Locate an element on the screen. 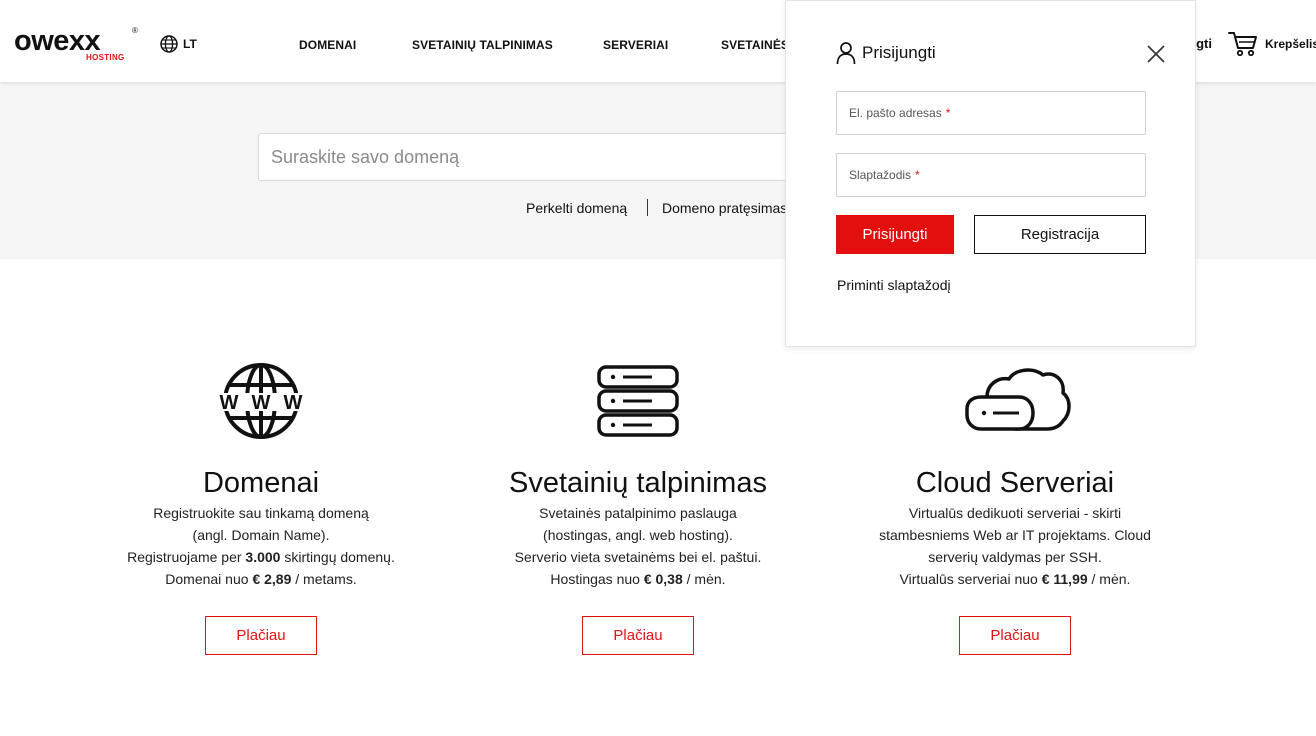 The image size is (1316, 736). cloud-server-icon is located at coordinates (1015, 401).